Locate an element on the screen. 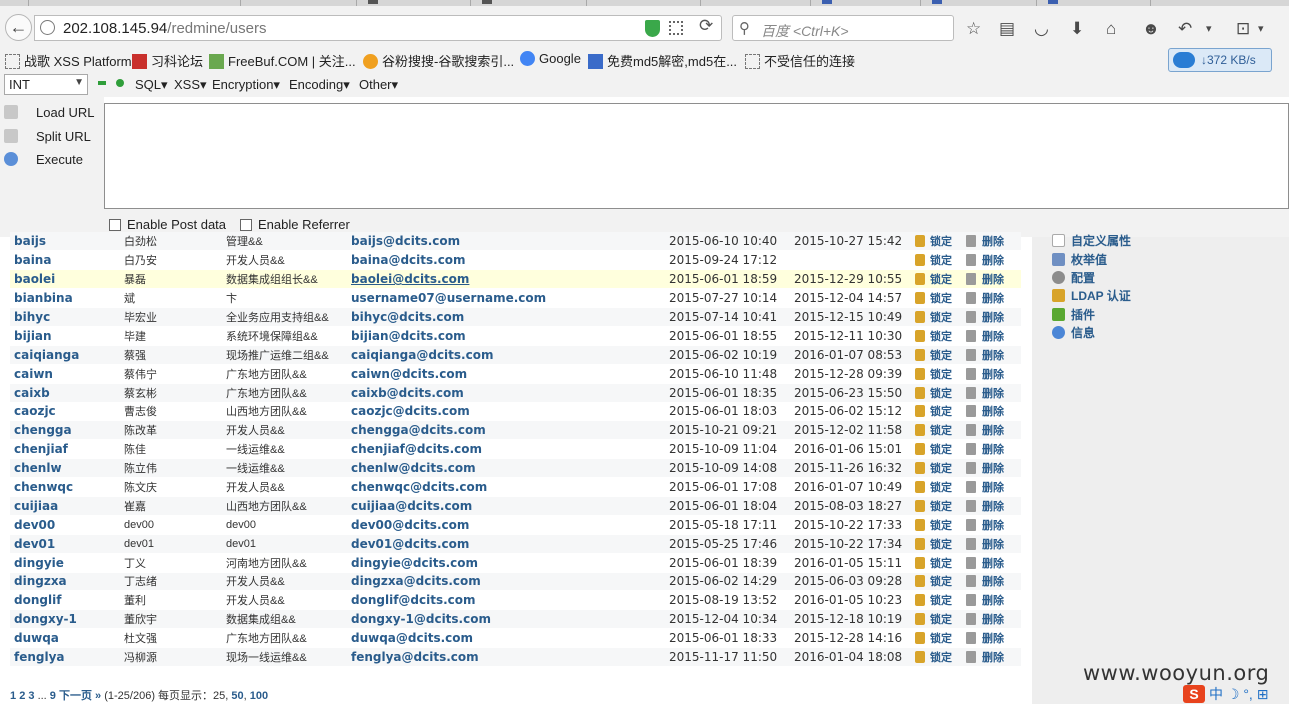 Image resolution: width=1289 pixels, height=704 pixels. url-text: 202.108.145.94/redmine/users is located at coordinates (165, 28).